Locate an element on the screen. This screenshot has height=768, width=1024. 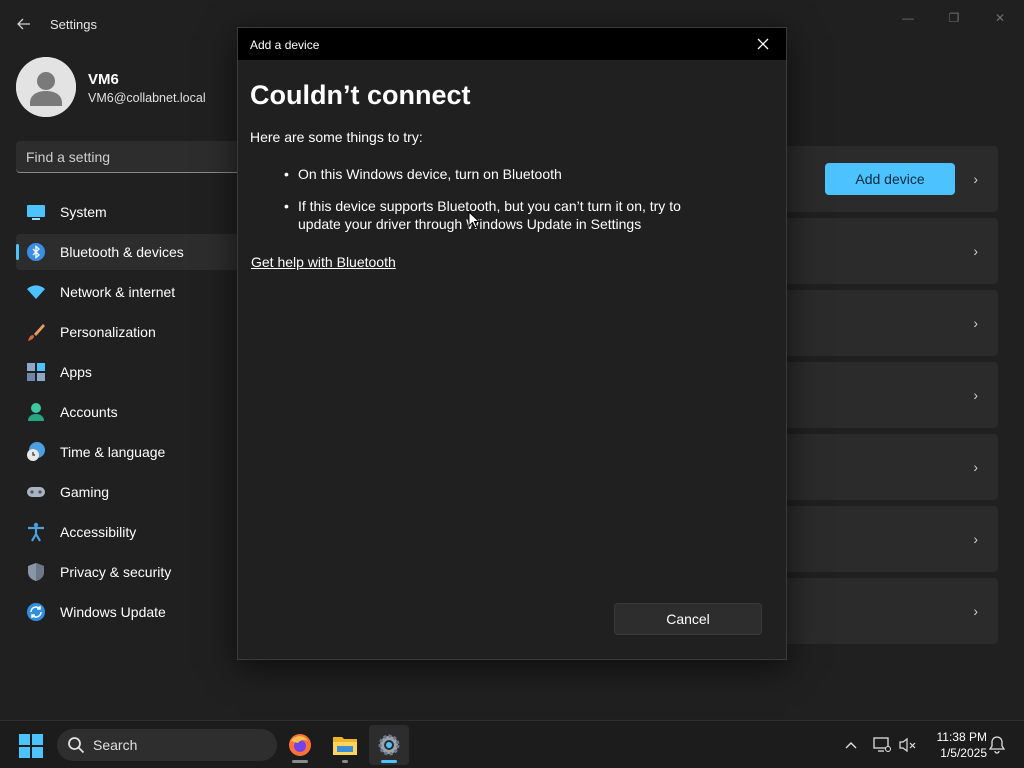
start-button is located at coordinates (31, 746).